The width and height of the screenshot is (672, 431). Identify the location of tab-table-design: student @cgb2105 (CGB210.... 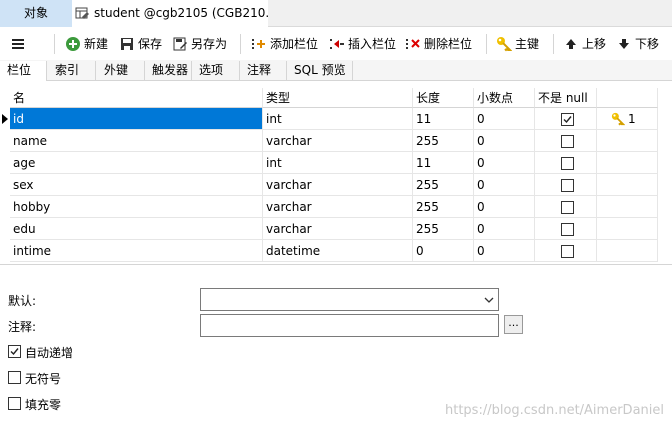
(170, 13).